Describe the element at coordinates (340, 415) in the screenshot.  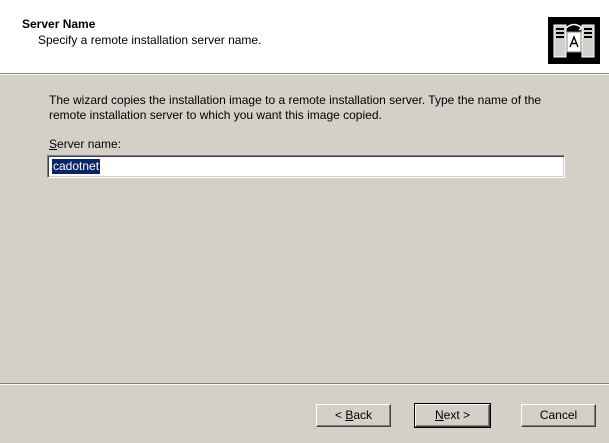
I see `back-button-prefix: <` at that location.